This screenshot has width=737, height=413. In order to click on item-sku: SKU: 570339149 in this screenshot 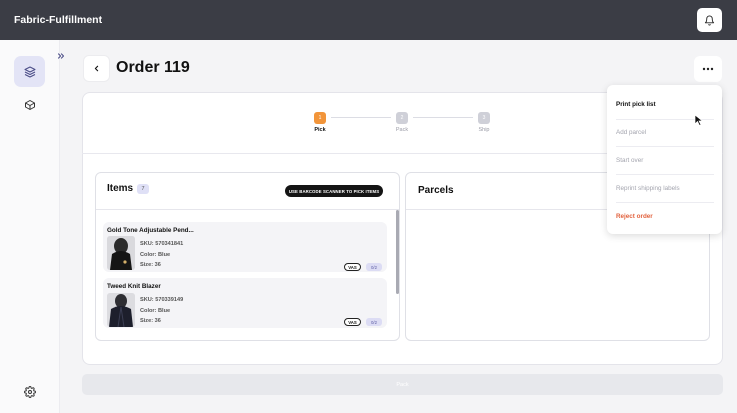, I will do `click(162, 300)`.